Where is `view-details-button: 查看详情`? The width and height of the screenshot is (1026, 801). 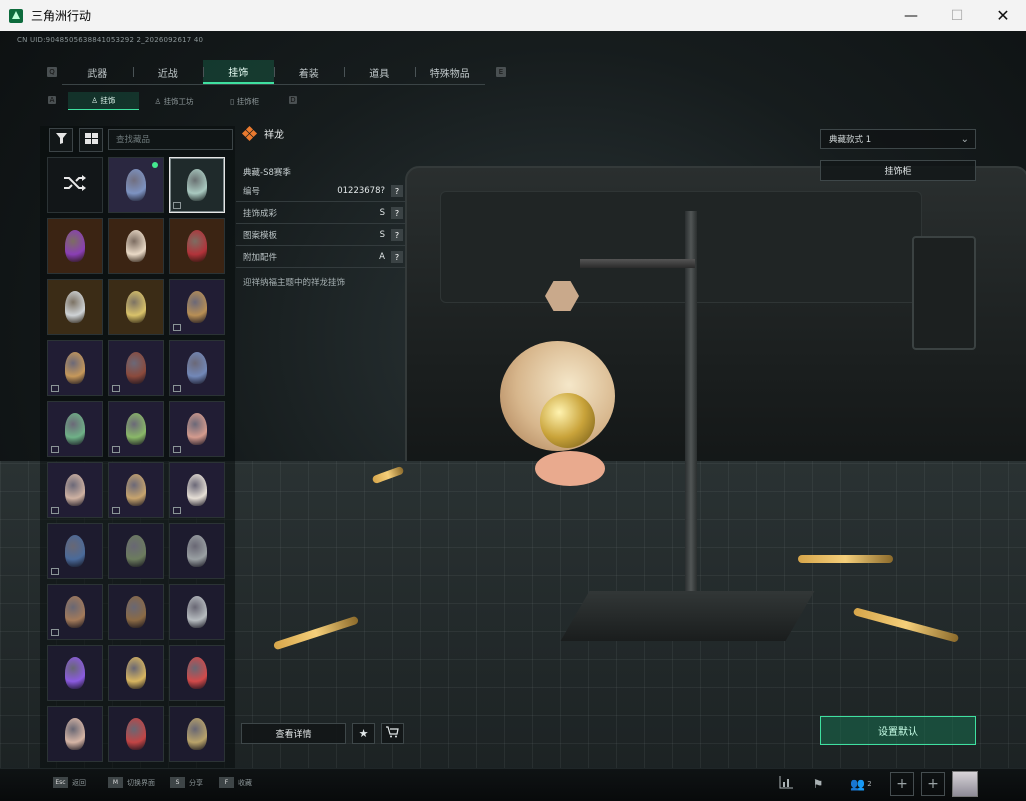 view-details-button: 查看详情 is located at coordinates (293, 733).